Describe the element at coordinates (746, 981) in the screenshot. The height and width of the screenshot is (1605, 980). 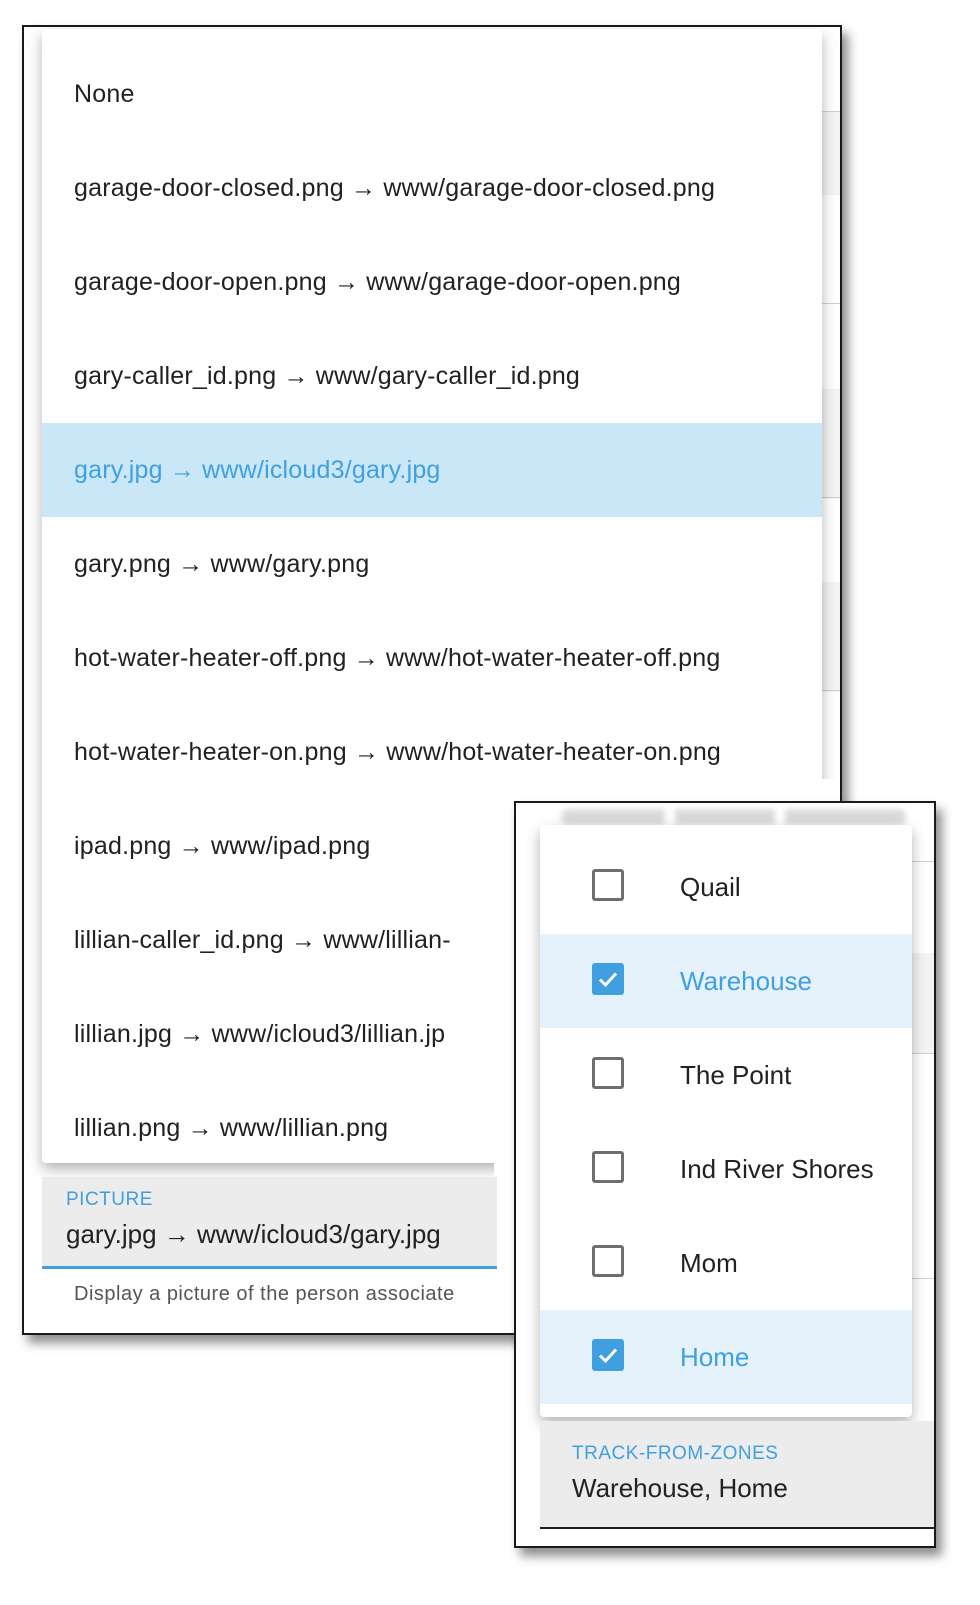
I see `zone-option-label: Warehouse` at that location.